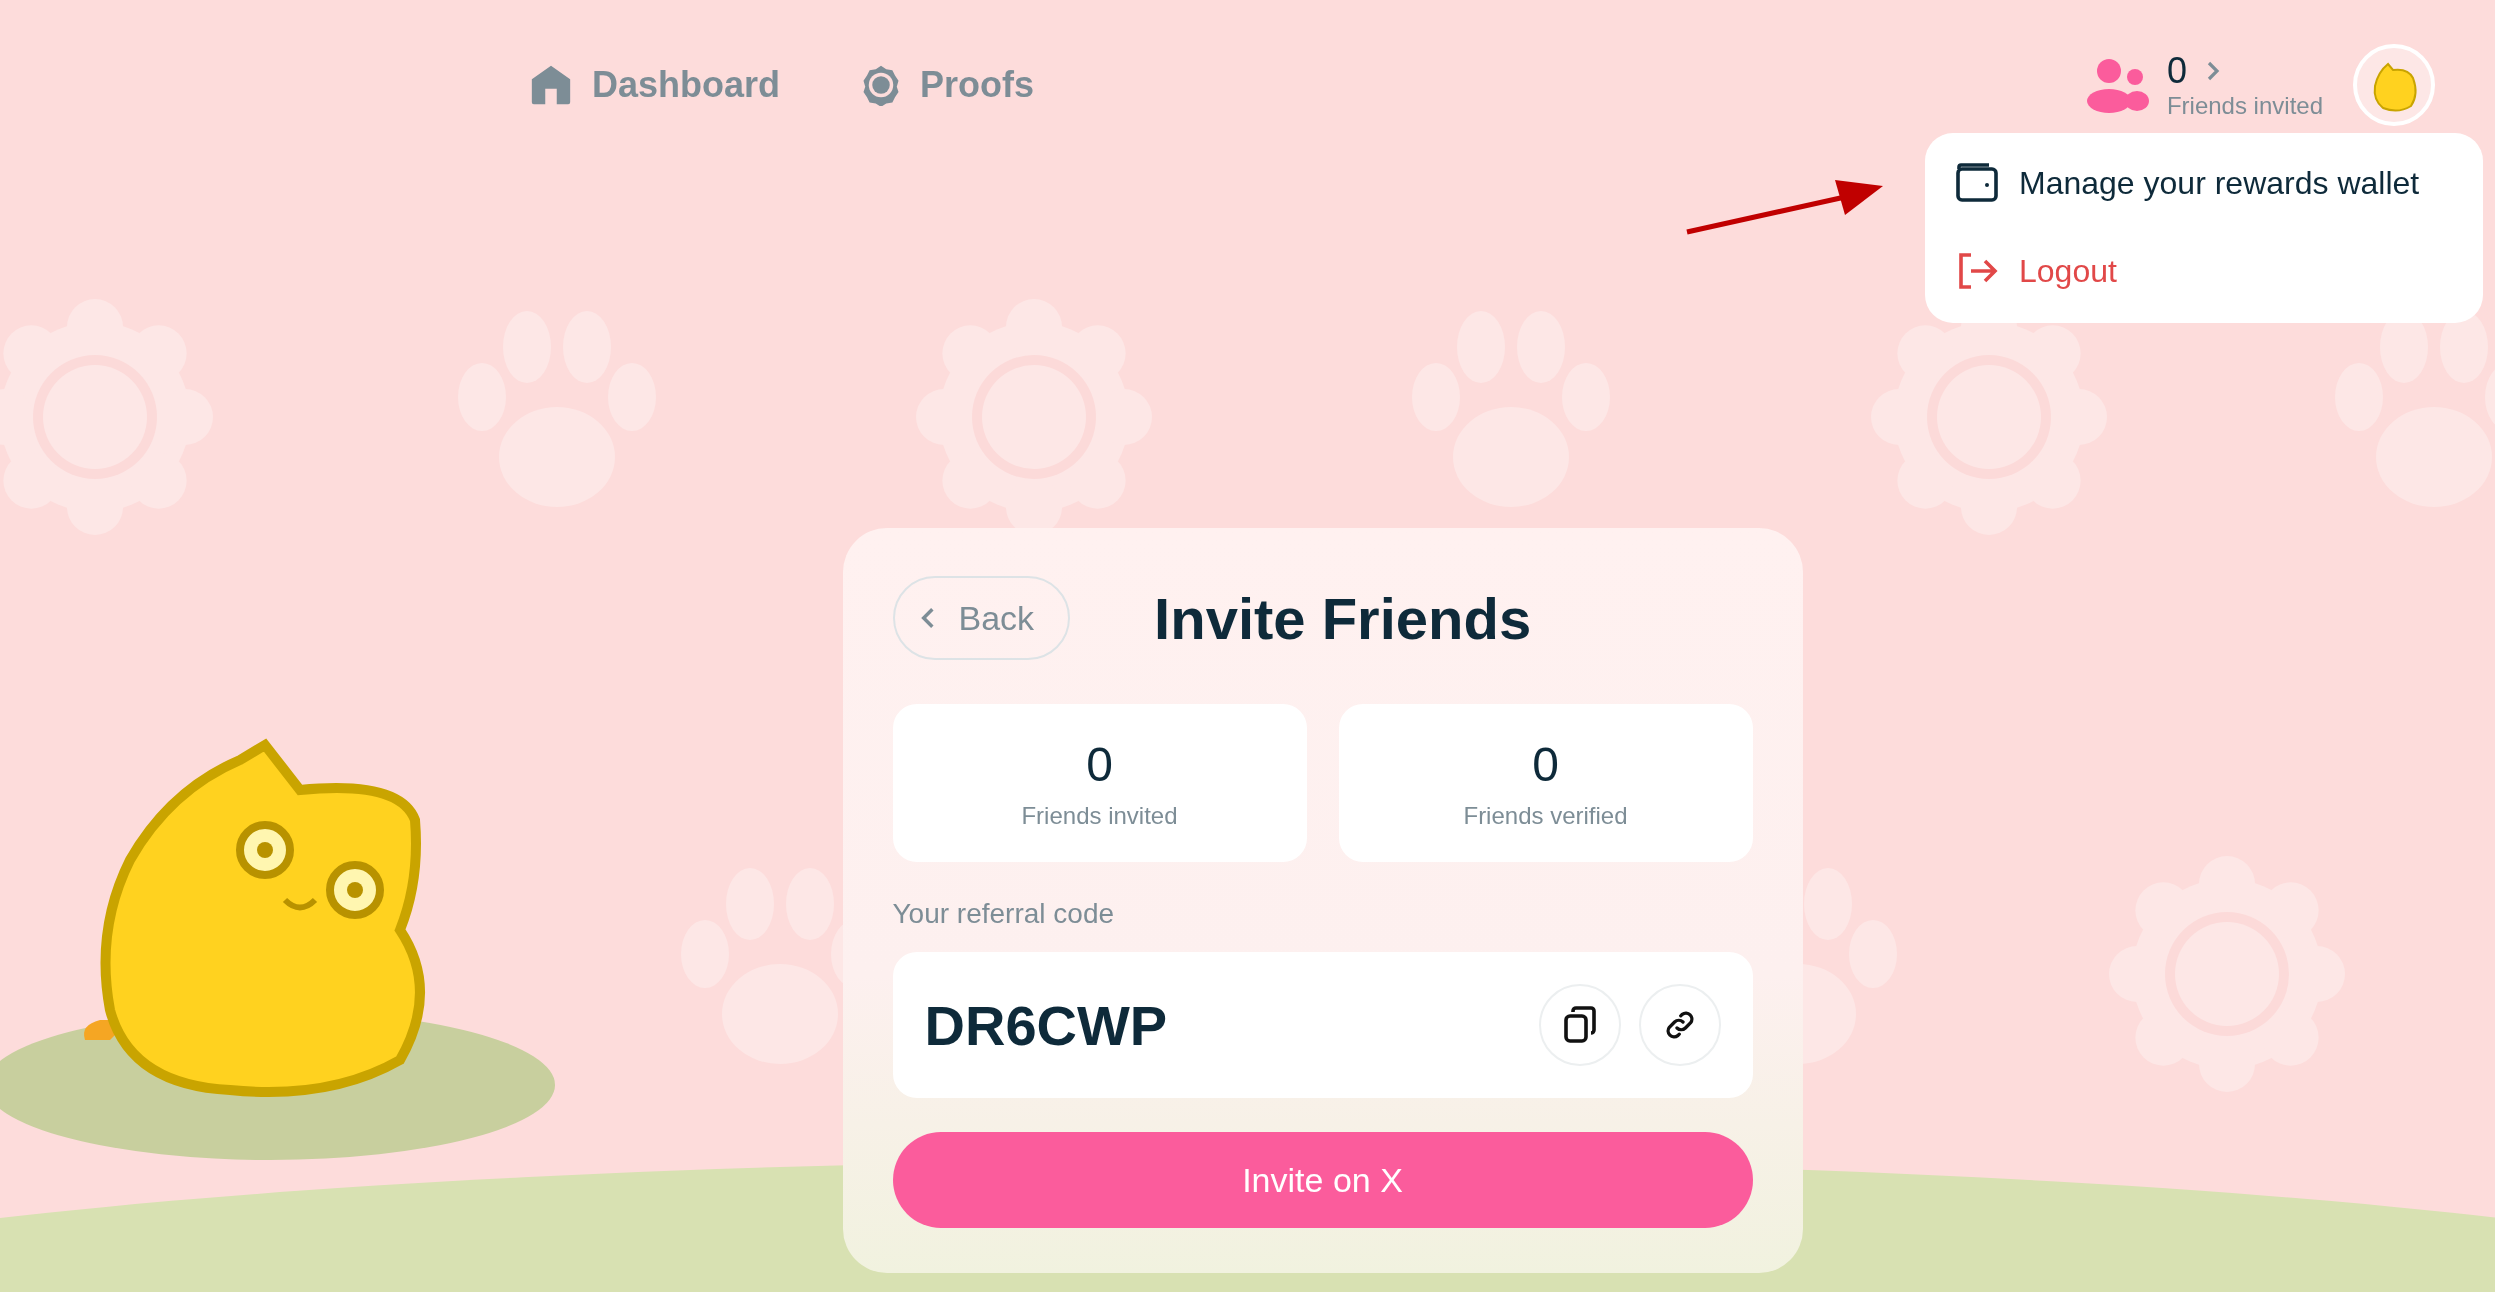 The height and width of the screenshot is (1292, 2495). Describe the element at coordinates (1099, 815) in the screenshot. I see `stat-label: Friends invited` at that location.